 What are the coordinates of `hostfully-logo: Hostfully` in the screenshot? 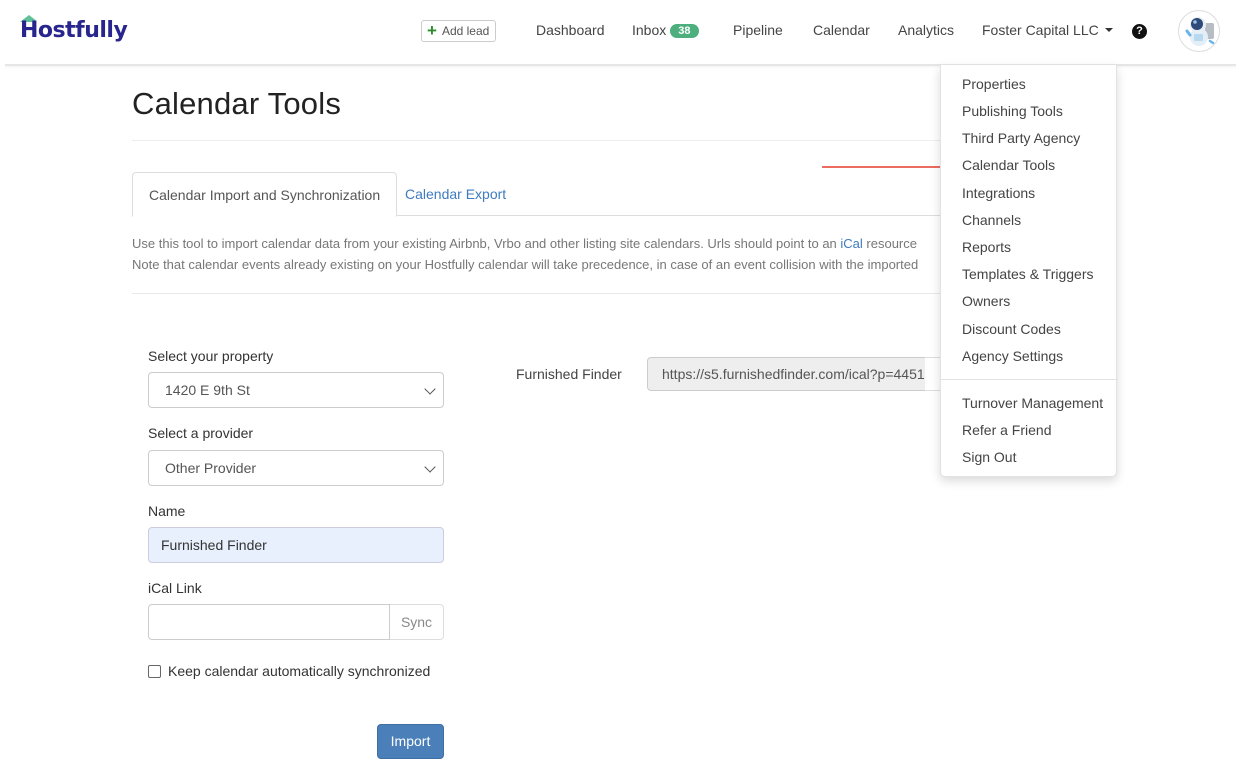 It's located at (75, 32).